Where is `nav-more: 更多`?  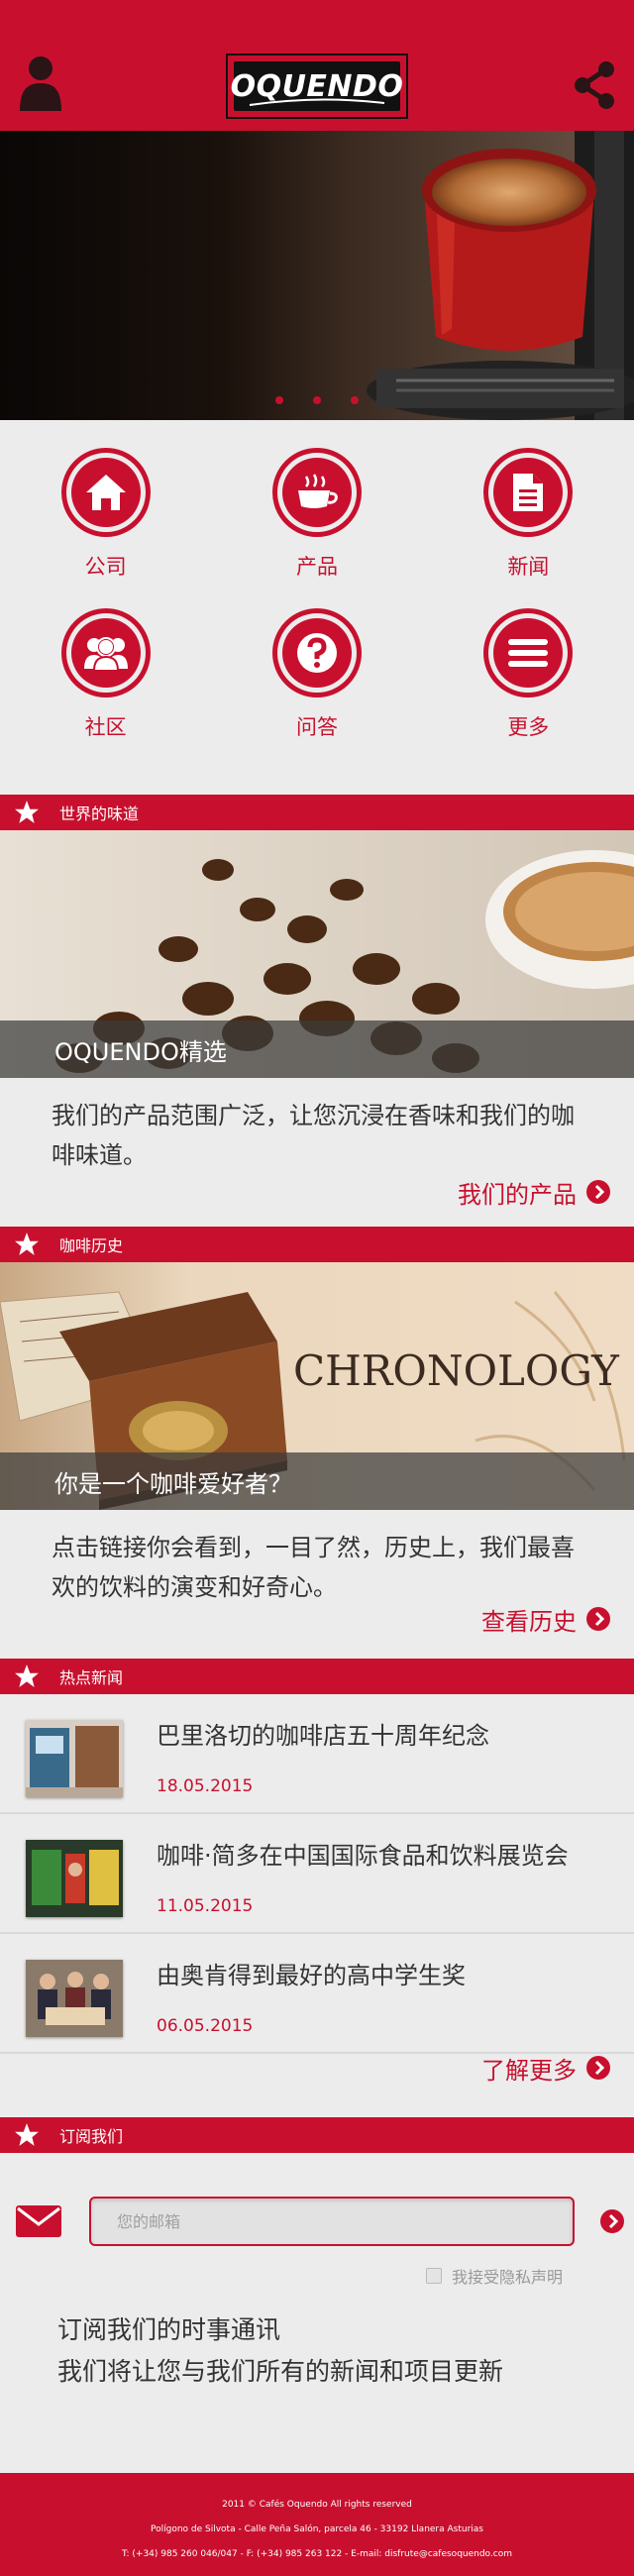
nav-more: 更多 is located at coordinates (528, 688).